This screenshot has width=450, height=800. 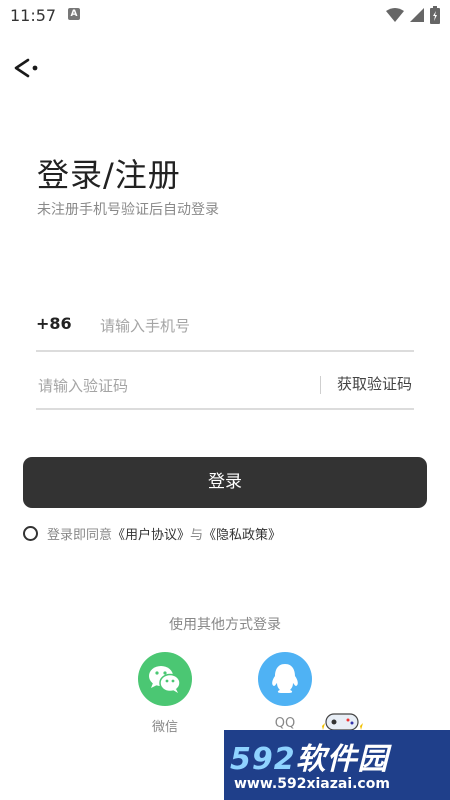 I want to click on signal-icon, so click(x=417, y=15).